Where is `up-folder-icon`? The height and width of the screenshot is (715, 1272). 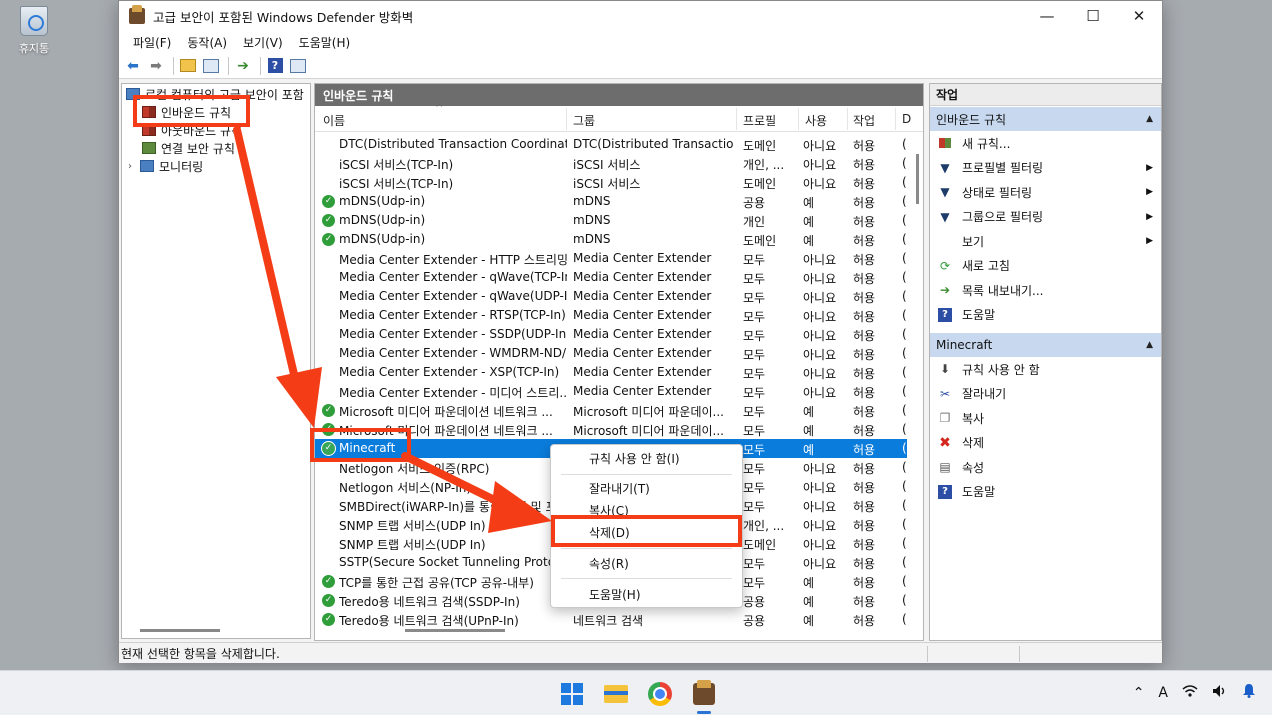 up-folder-icon is located at coordinates (188, 65).